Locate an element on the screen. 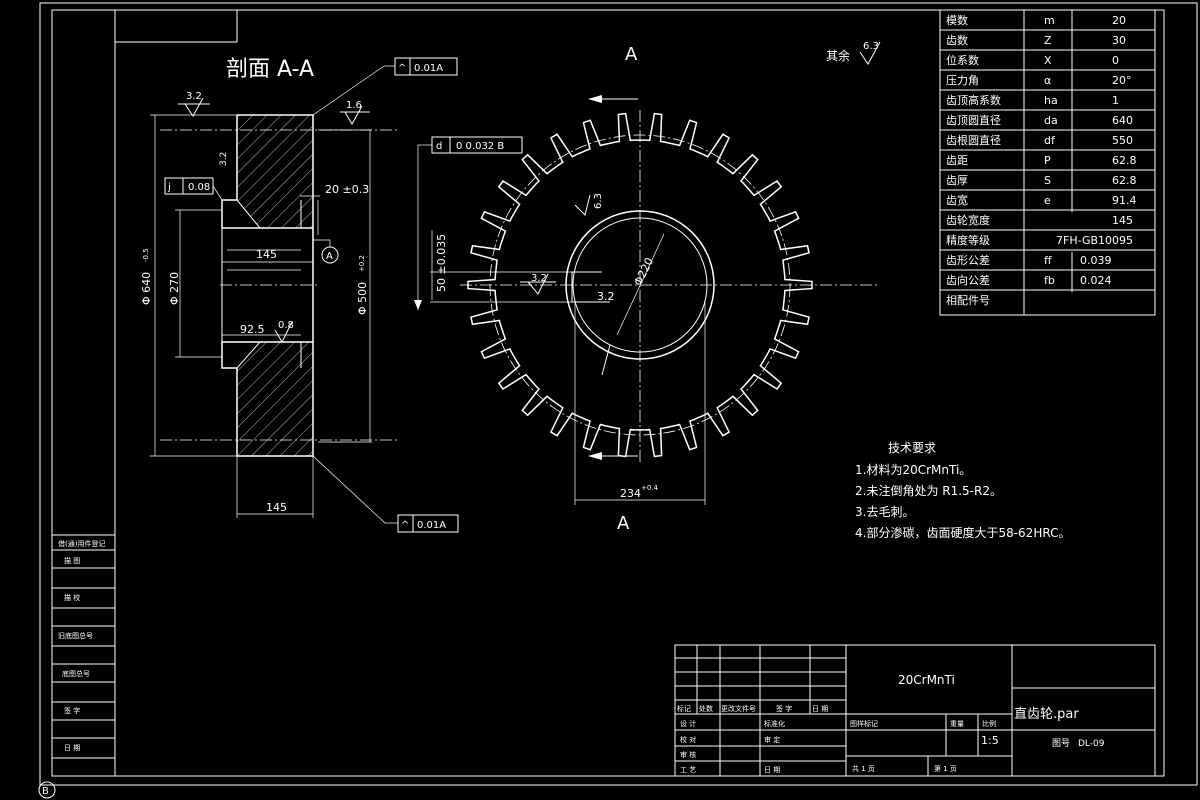 The image size is (1200, 800). param-value: 640 is located at coordinates (1122, 120).